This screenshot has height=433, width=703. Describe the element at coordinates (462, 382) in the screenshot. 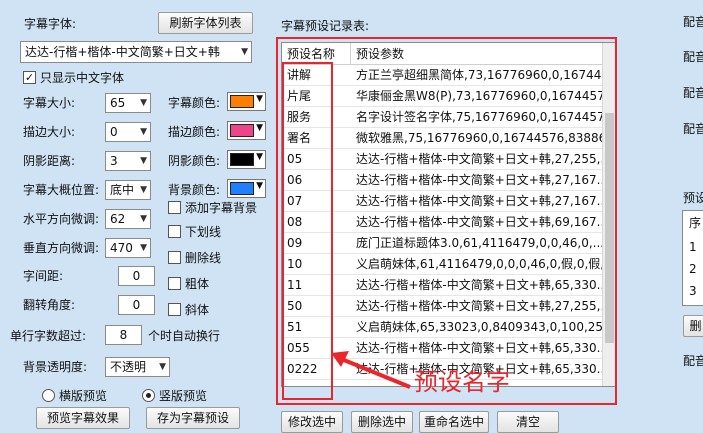

I see `annotation-label: 预设名字` at that location.